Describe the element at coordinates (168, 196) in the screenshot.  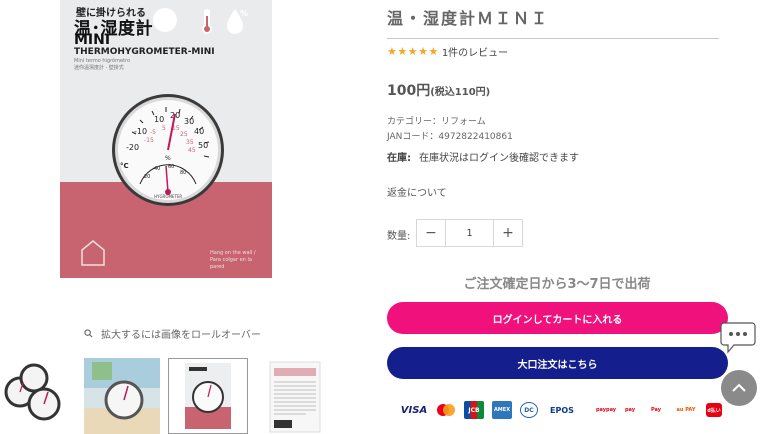
I see `svg-text: HYGROMETER` at that location.